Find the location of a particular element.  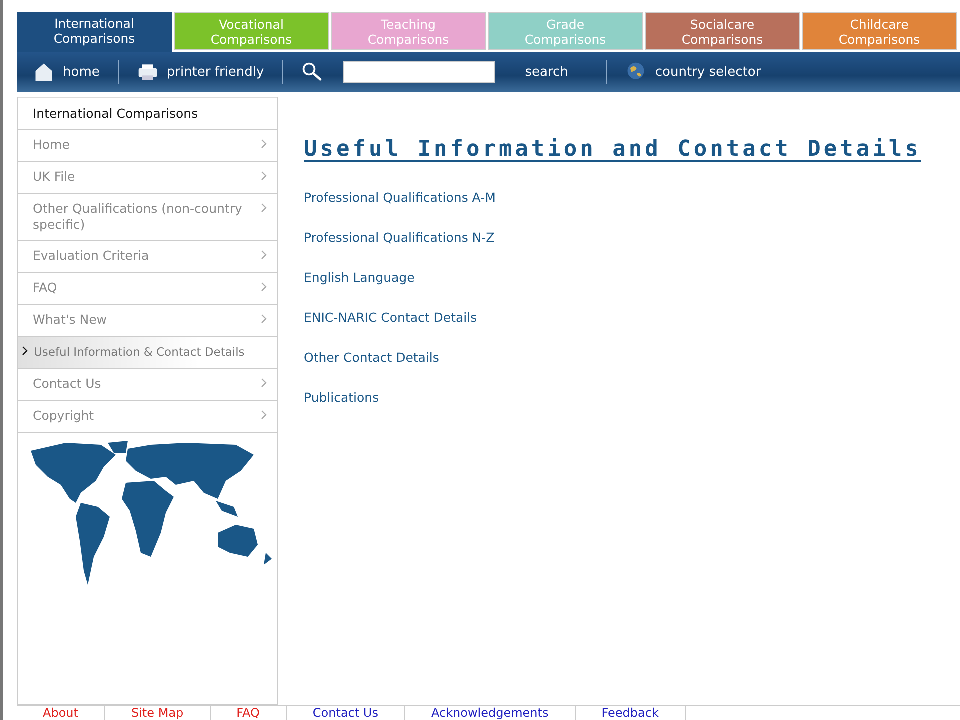

footer-link: Acknowledgements is located at coordinates (490, 713).